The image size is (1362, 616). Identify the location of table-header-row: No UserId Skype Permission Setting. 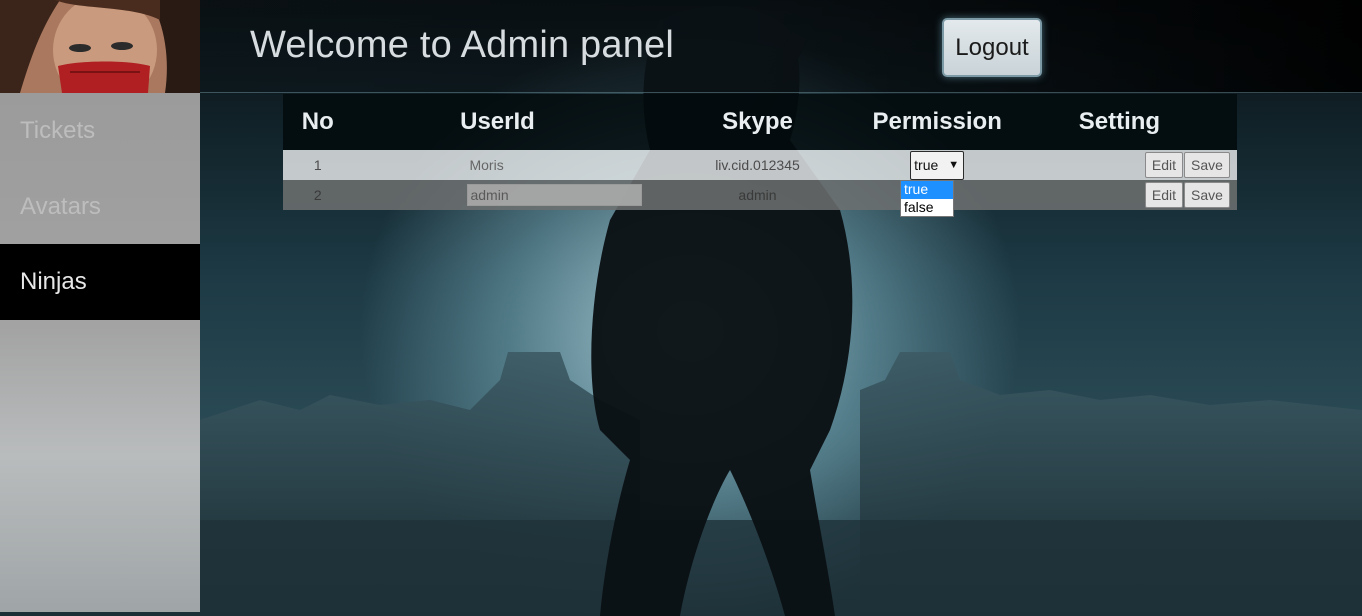
(760, 122).